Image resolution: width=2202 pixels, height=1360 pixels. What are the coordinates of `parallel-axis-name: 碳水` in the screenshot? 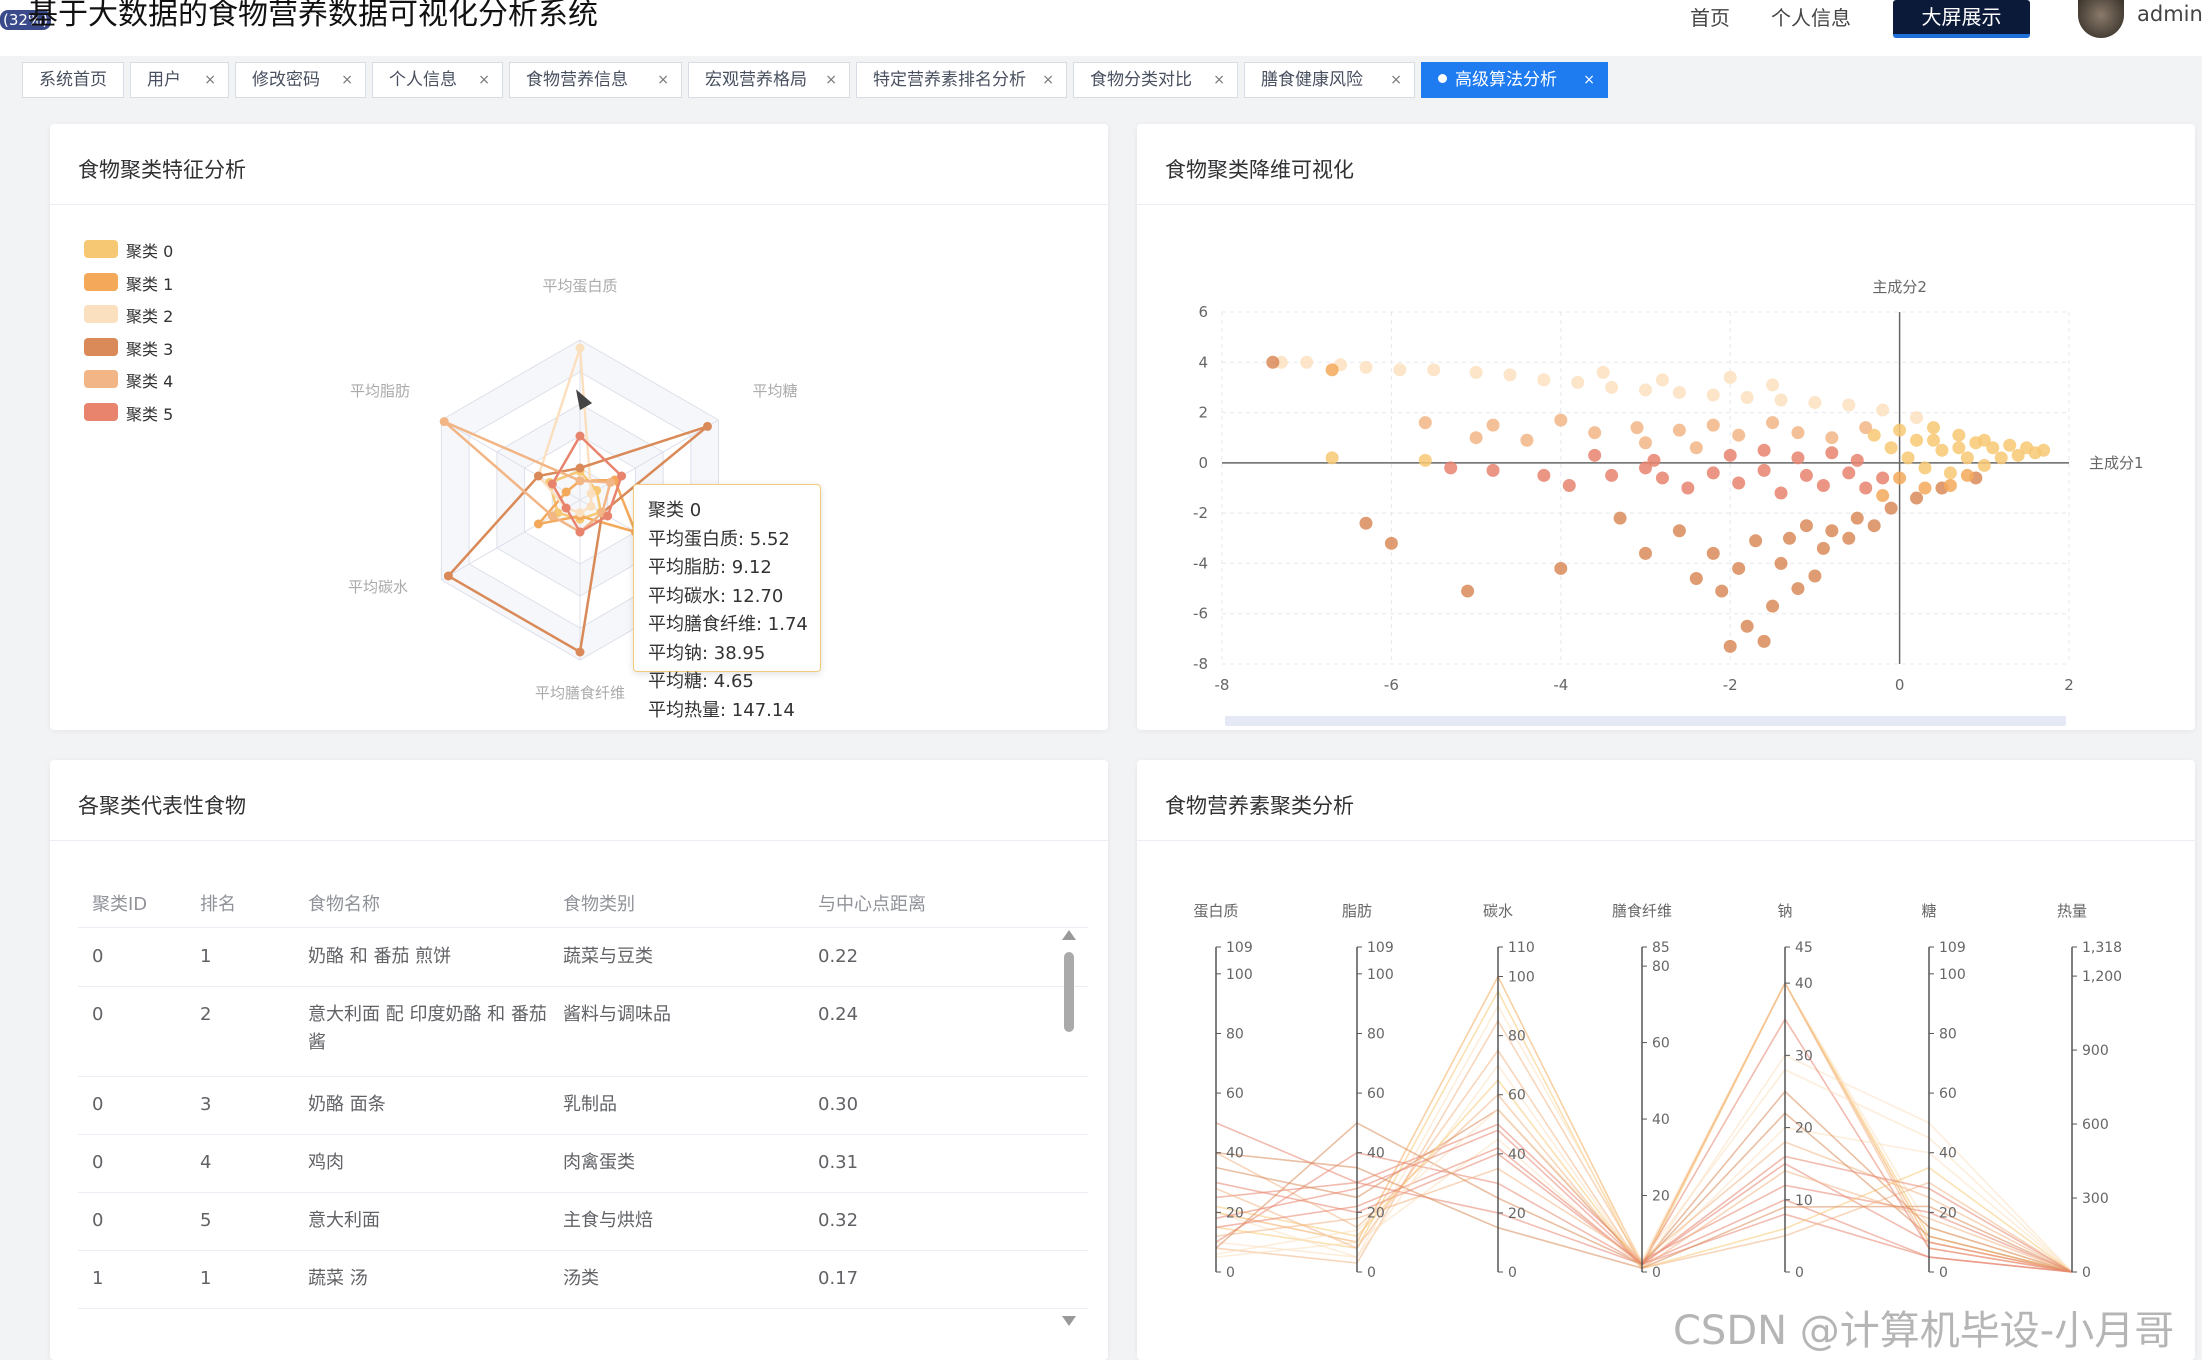 It's located at (1498, 911).